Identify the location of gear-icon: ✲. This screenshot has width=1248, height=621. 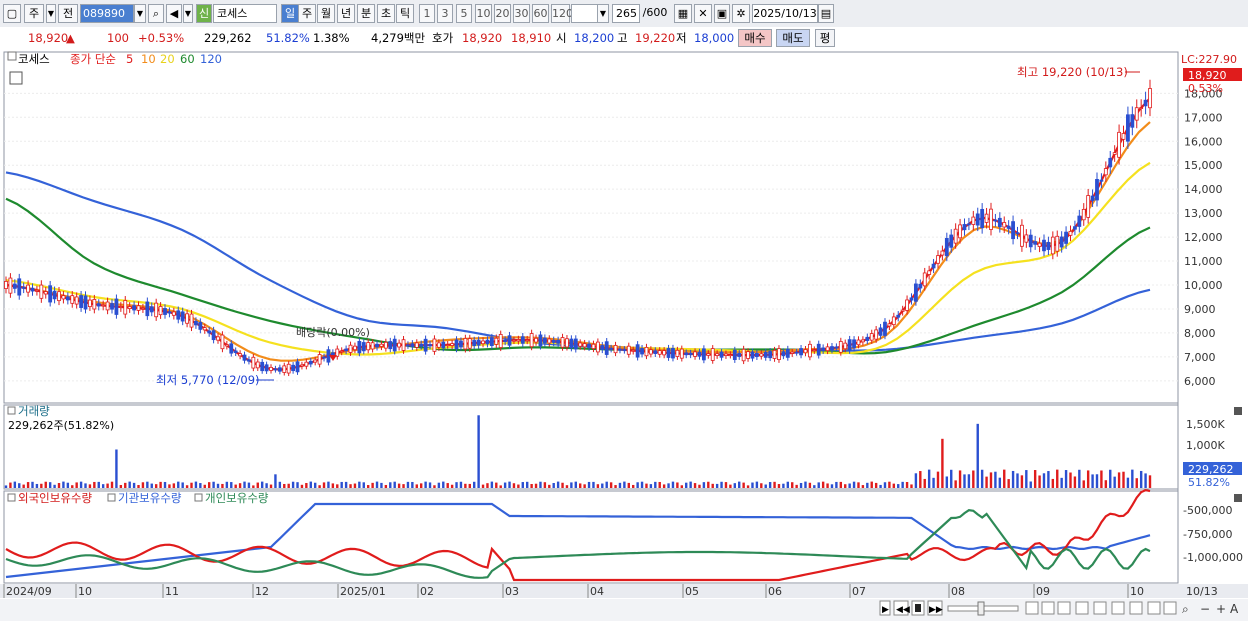
(741, 13).